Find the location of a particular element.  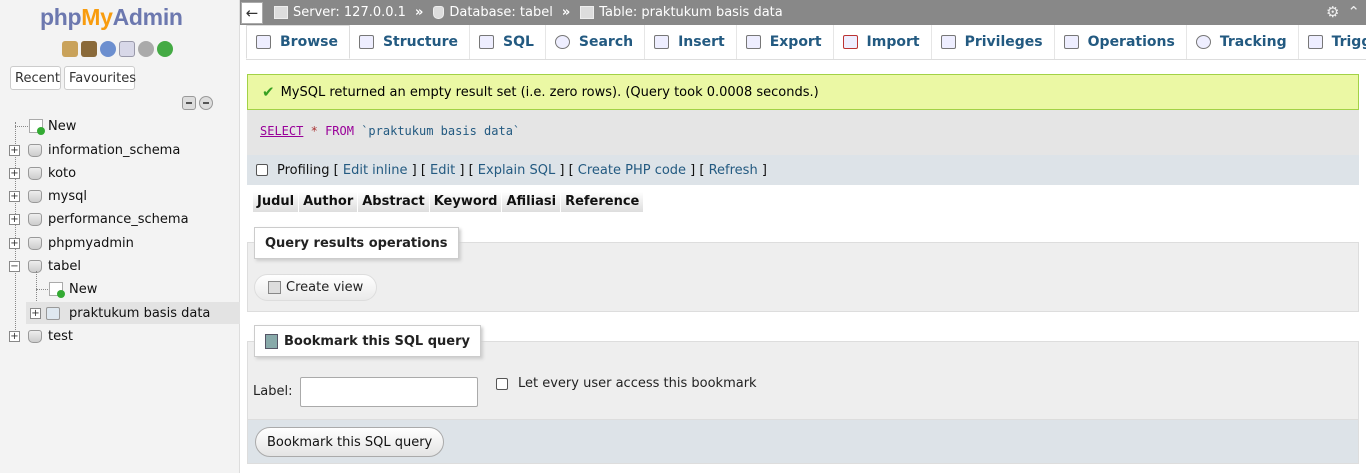

every-user-checkbox is located at coordinates (502, 383).